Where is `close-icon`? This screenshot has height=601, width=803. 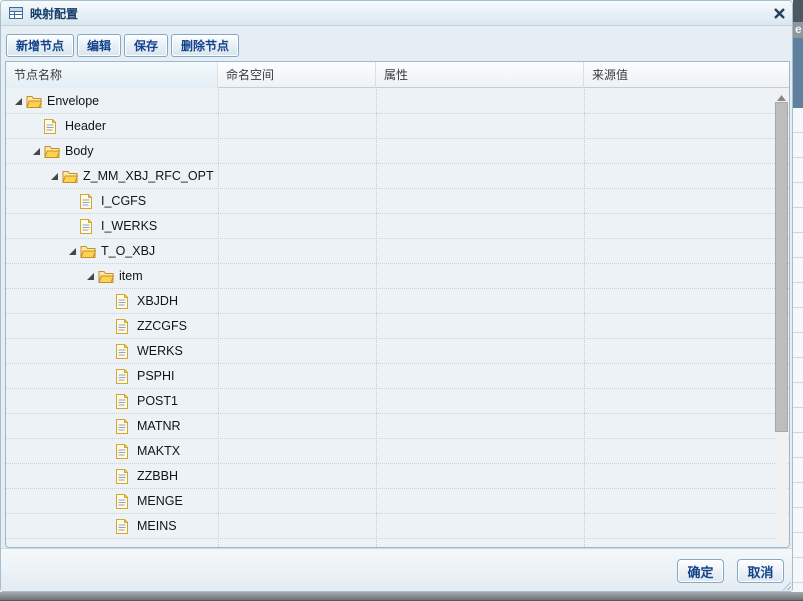 close-icon is located at coordinates (779, 13).